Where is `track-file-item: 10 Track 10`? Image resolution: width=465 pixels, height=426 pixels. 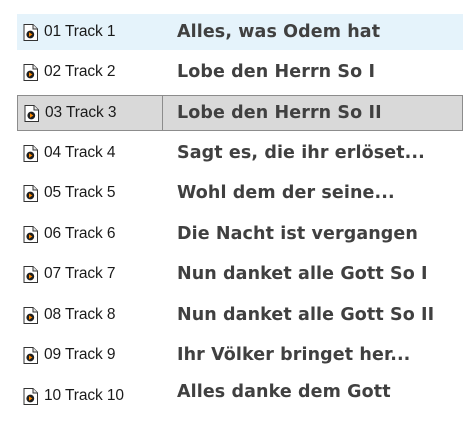 track-file-item: 10 Track 10 is located at coordinates (90, 396).